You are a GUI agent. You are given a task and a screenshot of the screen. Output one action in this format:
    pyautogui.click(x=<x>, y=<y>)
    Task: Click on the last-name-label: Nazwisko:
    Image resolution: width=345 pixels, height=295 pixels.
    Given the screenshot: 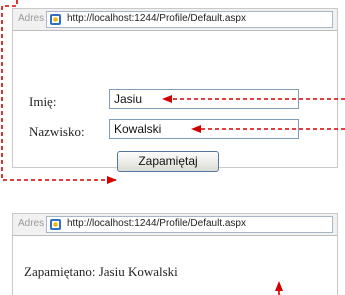 What is the action you would take?
    pyautogui.click(x=57, y=131)
    